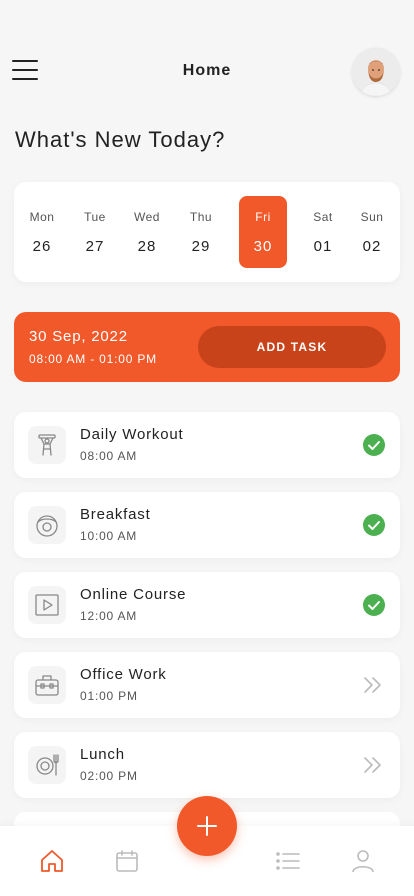  What do you see at coordinates (201, 246) in the screenshot?
I see `day-number: 29` at bounding box center [201, 246].